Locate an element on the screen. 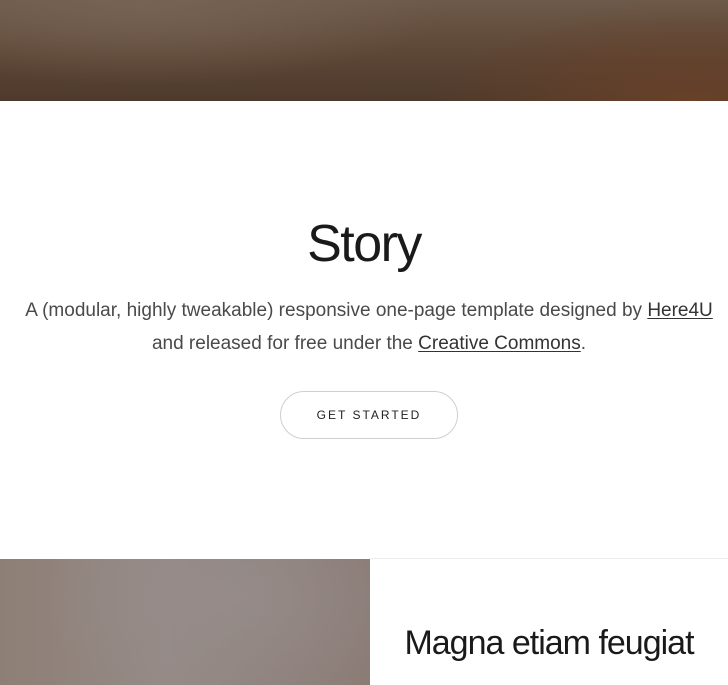  story-description-text: and released for free under the is located at coordinates (285, 343).